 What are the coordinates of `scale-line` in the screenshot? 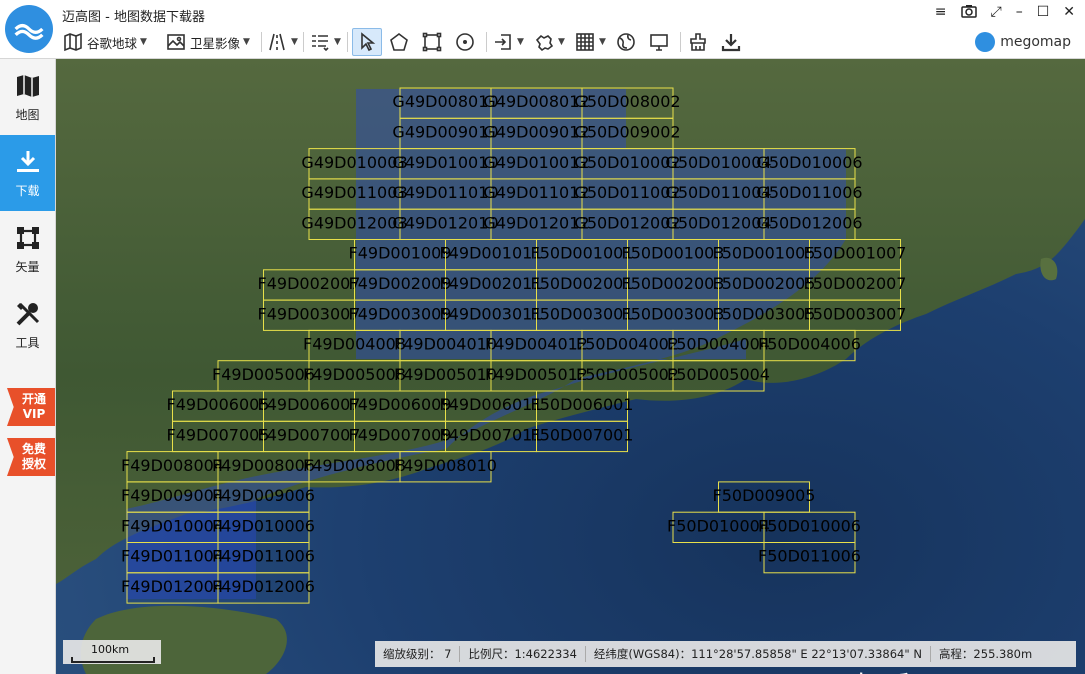 It's located at (113, 660).